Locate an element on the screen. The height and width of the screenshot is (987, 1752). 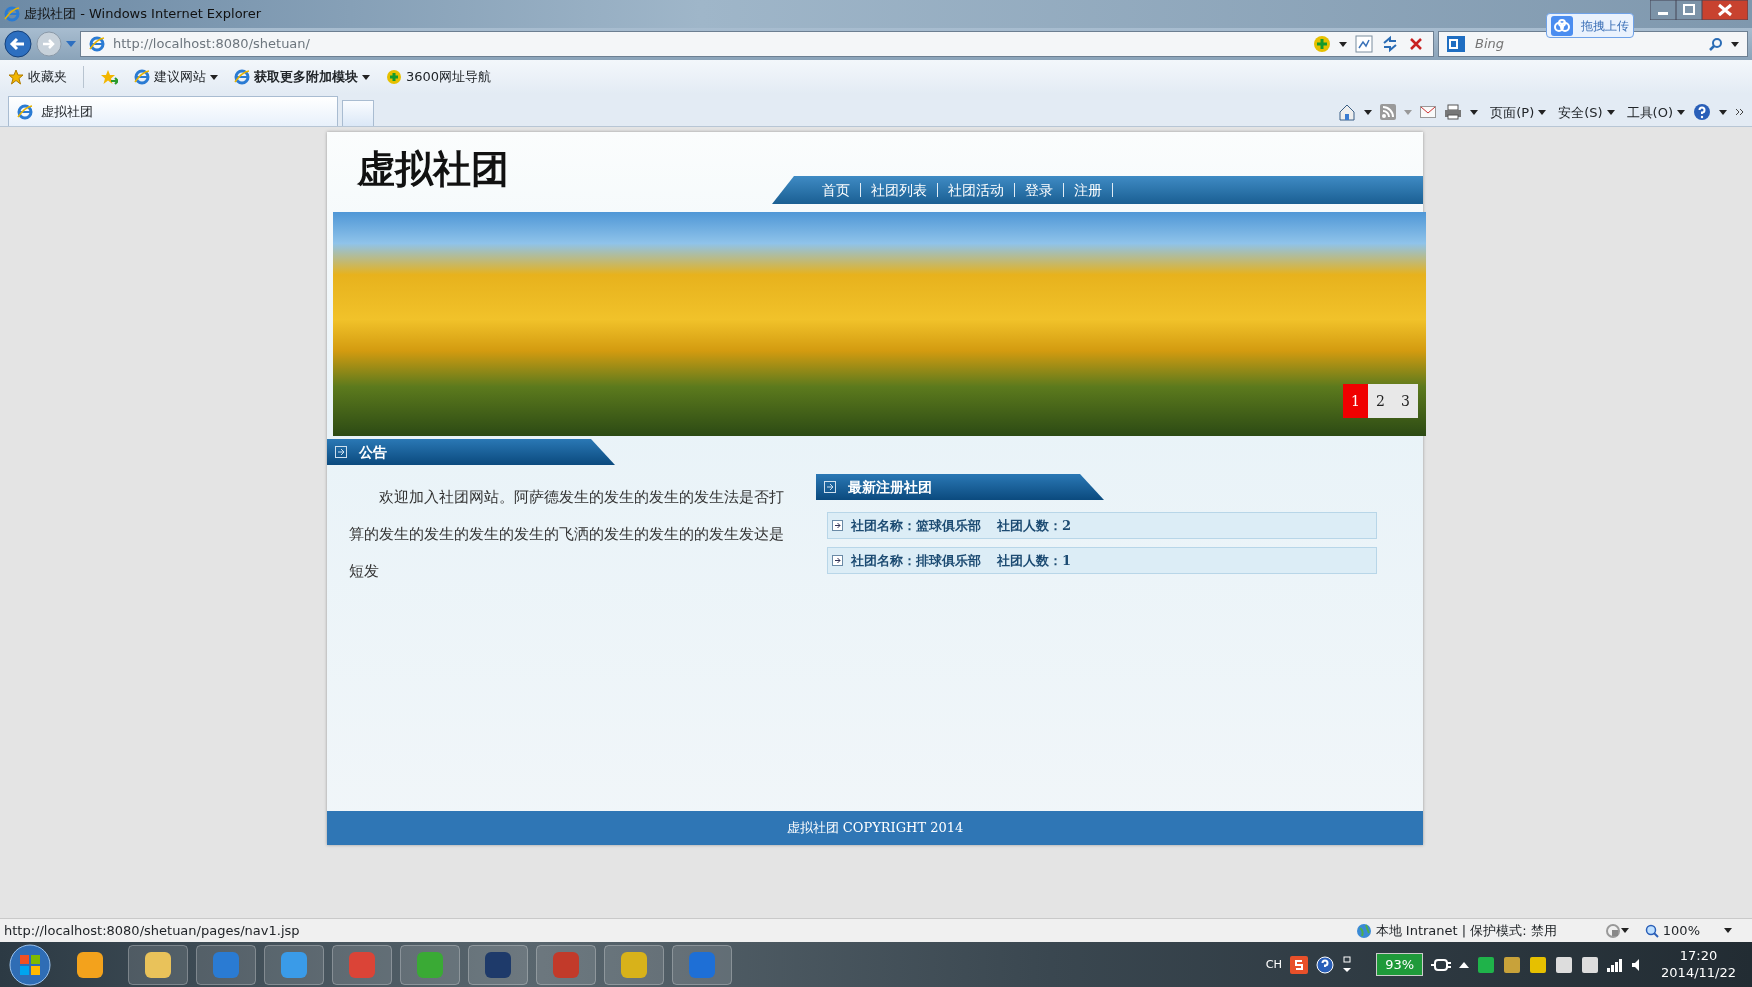
nav-link: 社团活动 is located at coordinates (976, 190).